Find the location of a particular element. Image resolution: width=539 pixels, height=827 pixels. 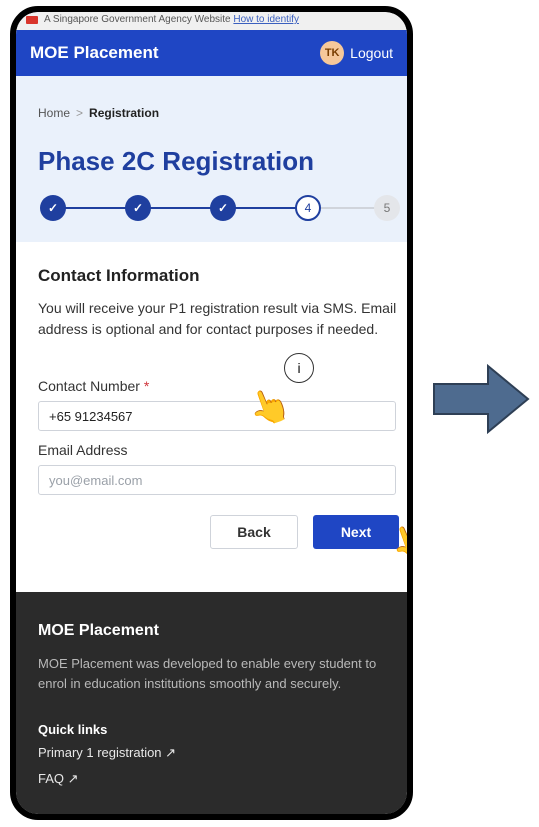

top-navbar: MOE Placement TK Logout is located at coordinates (211, 53).